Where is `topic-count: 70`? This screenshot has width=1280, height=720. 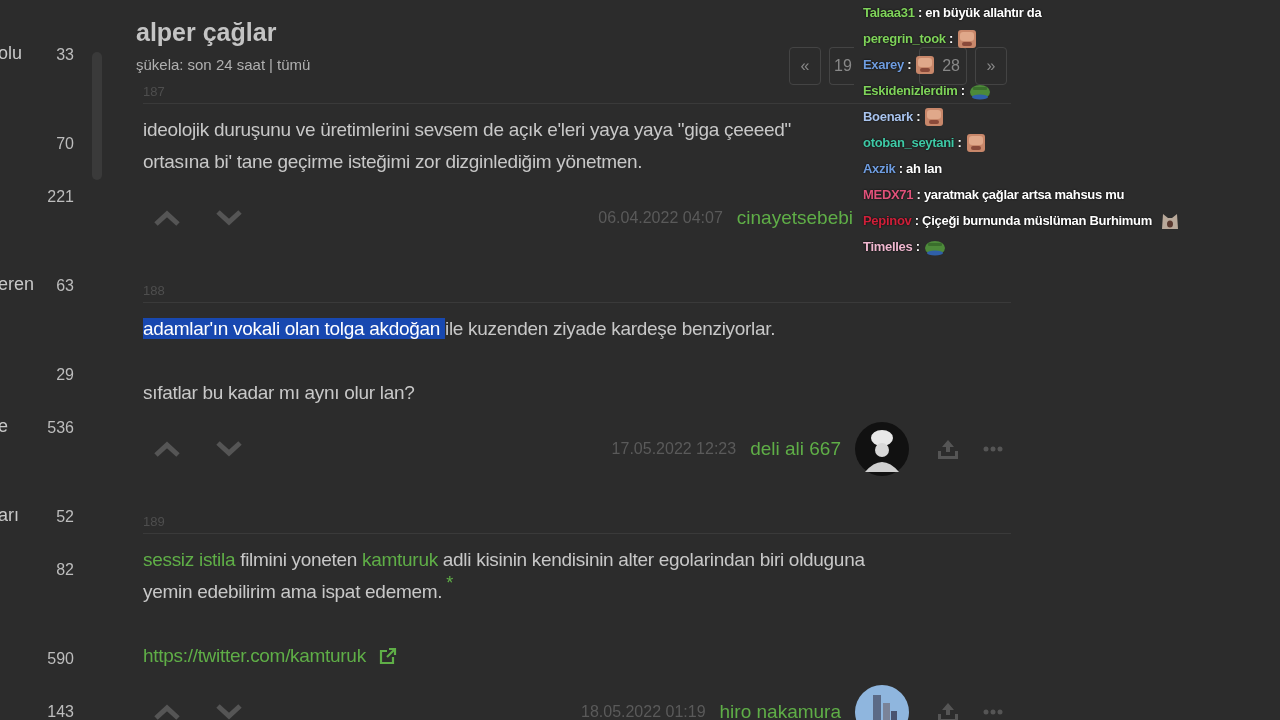
topic-count: 70 is located at coordinates (68, 144).